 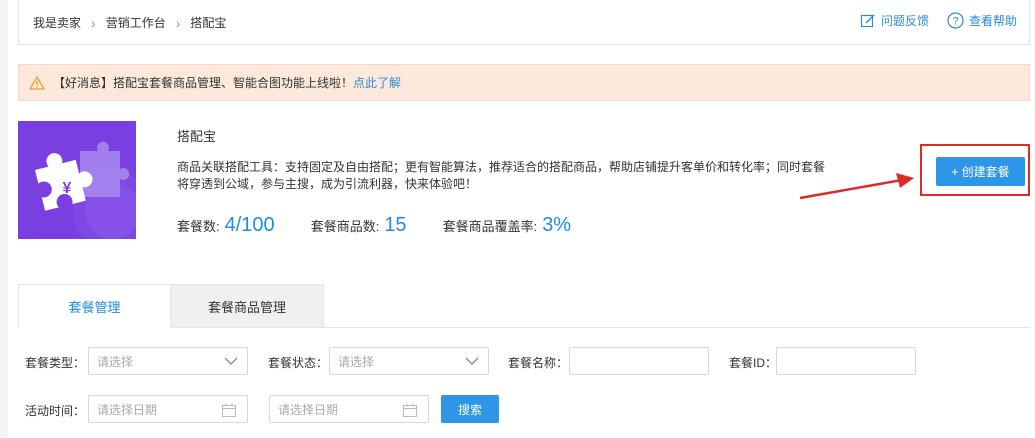 I want to click on help-link: ? 查看帮助, so click(x=982, y=20).